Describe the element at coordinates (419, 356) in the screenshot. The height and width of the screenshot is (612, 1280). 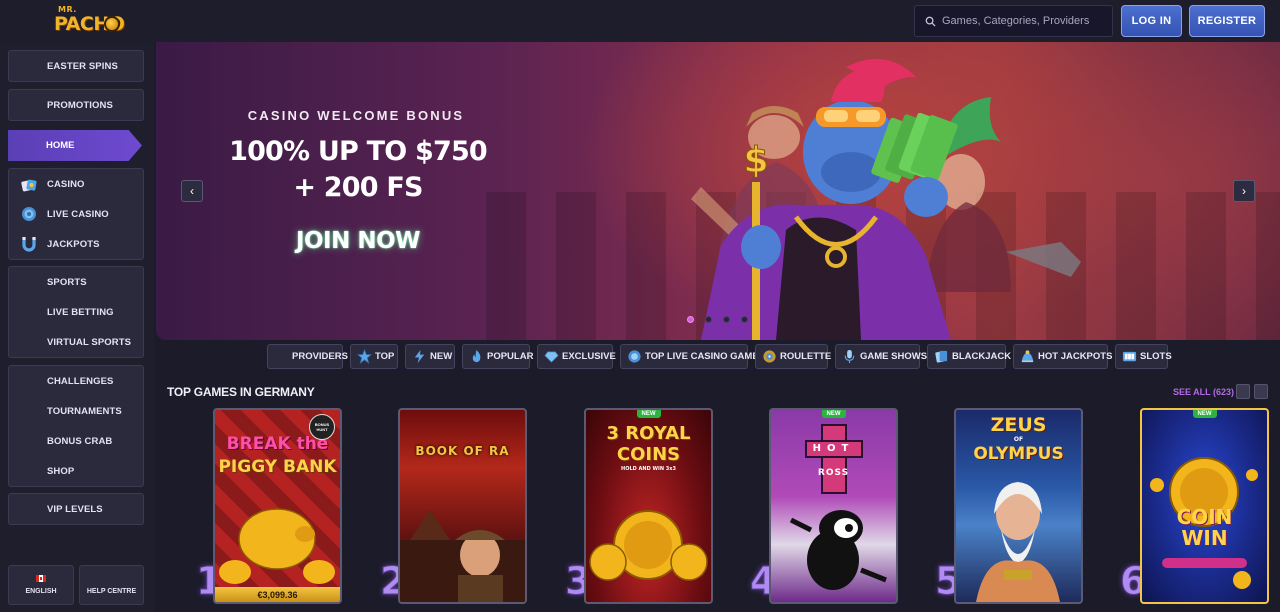
I see `lightning-icon` at that location.